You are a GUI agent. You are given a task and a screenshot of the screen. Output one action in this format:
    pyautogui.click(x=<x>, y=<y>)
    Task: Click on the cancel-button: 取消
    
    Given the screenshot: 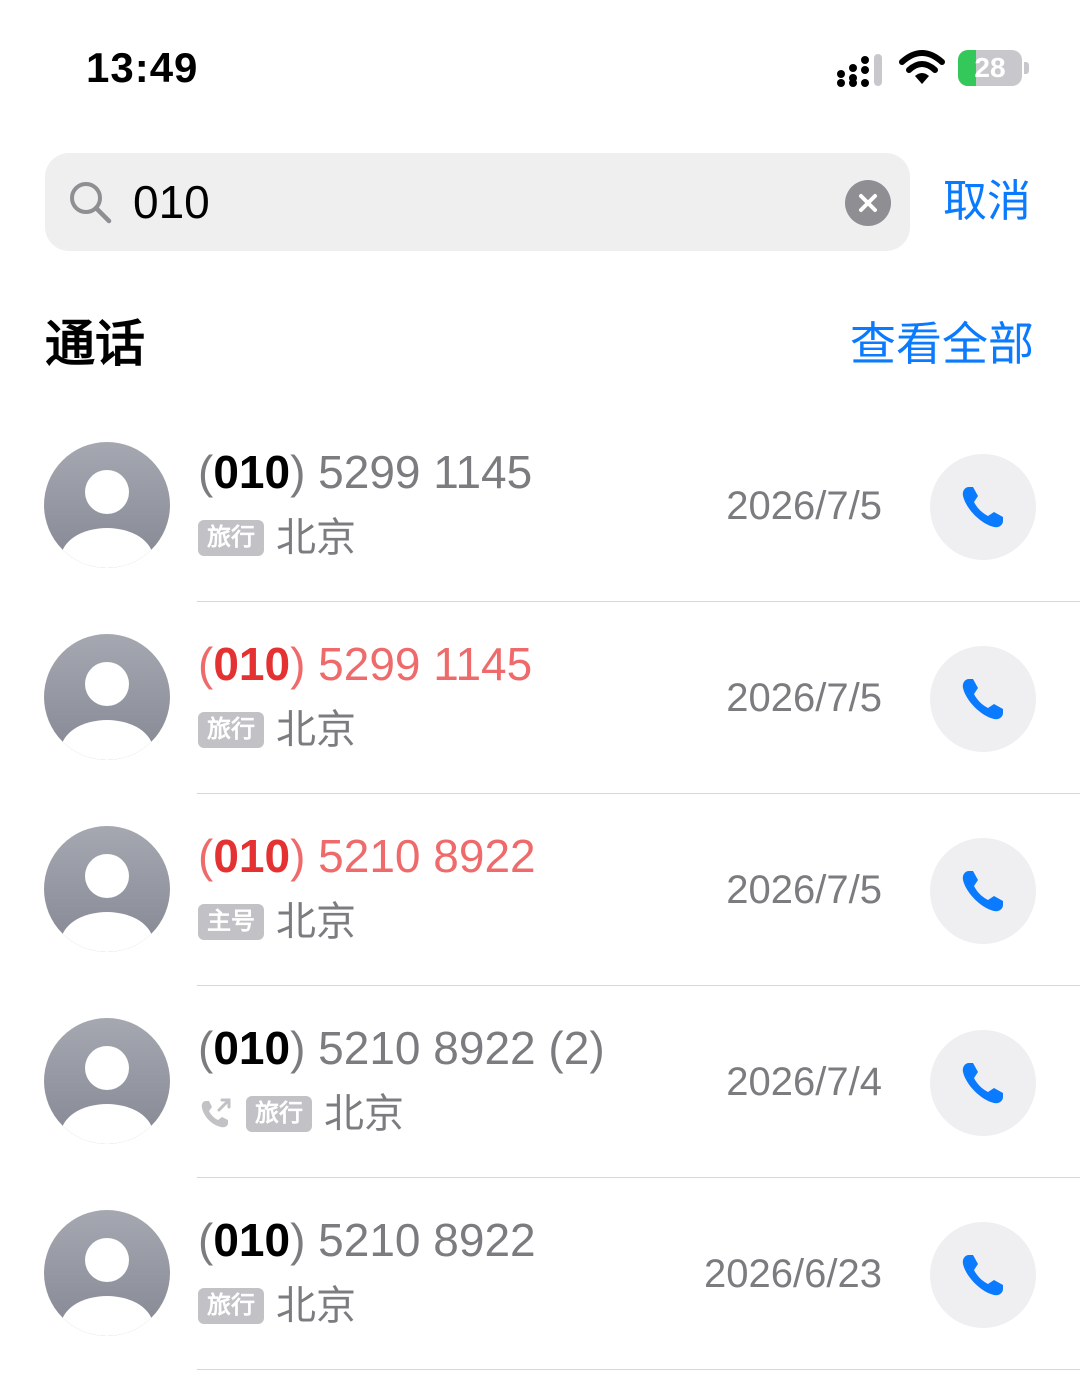 What is the action you would take?
    pyautogui.click(x=987, y=202)
    